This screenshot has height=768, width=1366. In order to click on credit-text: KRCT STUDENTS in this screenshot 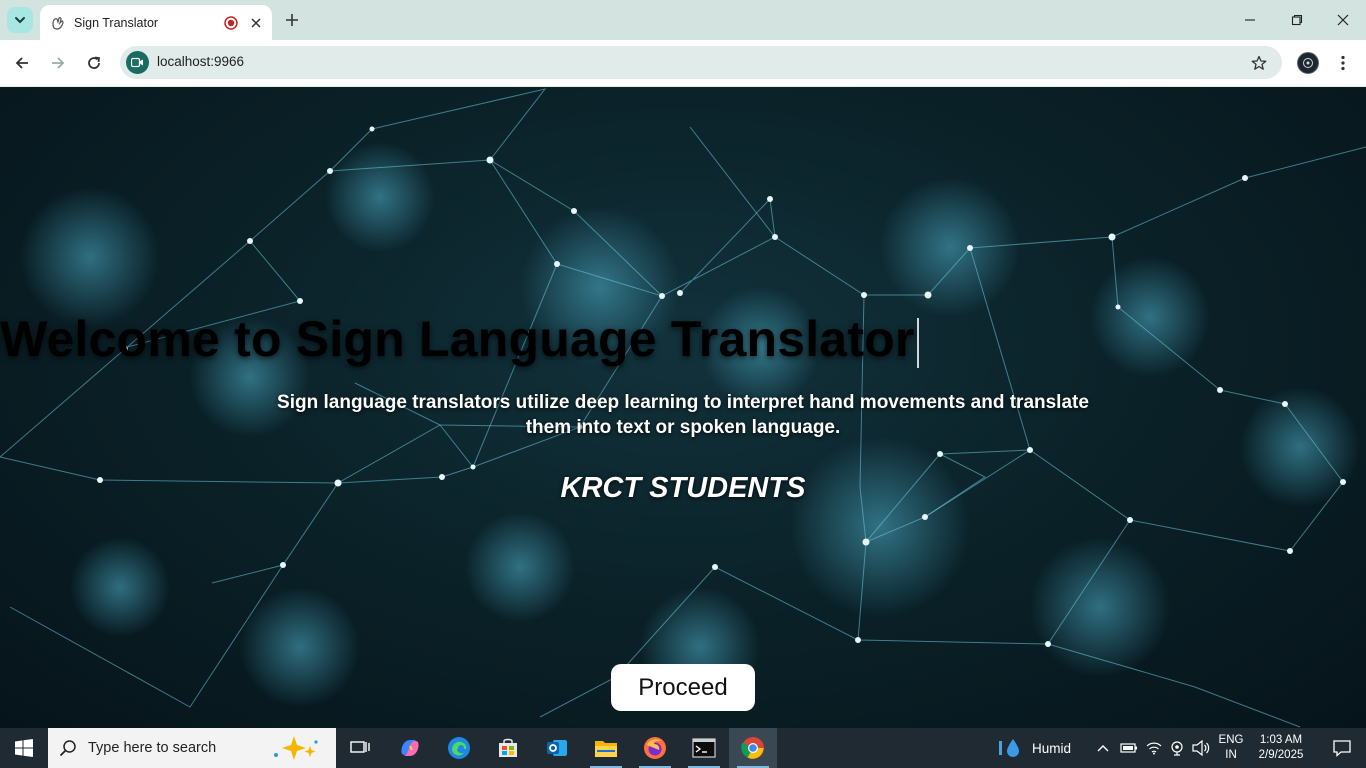, I will do `click(683, 488)`.